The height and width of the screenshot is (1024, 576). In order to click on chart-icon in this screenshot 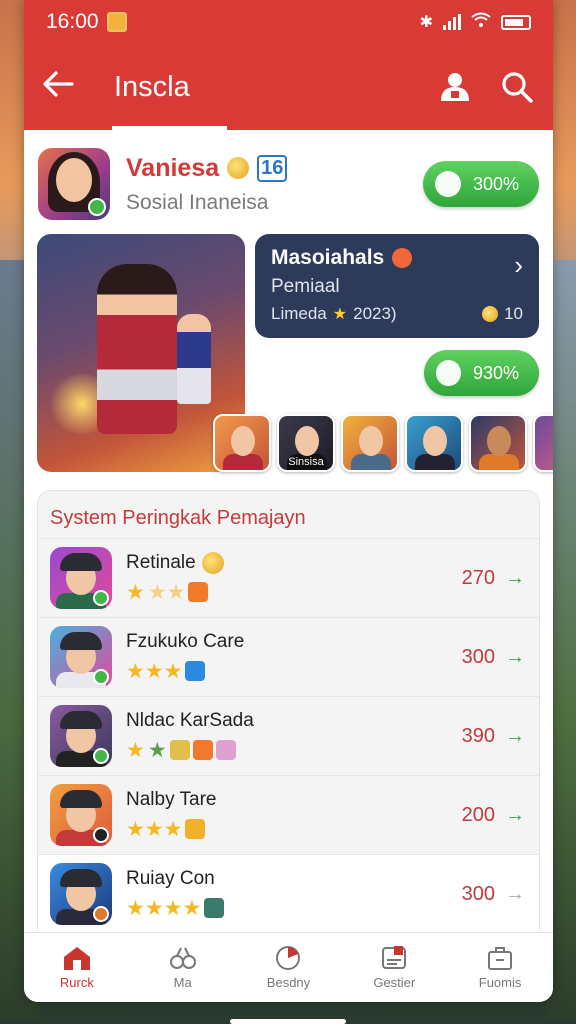, I will do `click(288, 958)`.